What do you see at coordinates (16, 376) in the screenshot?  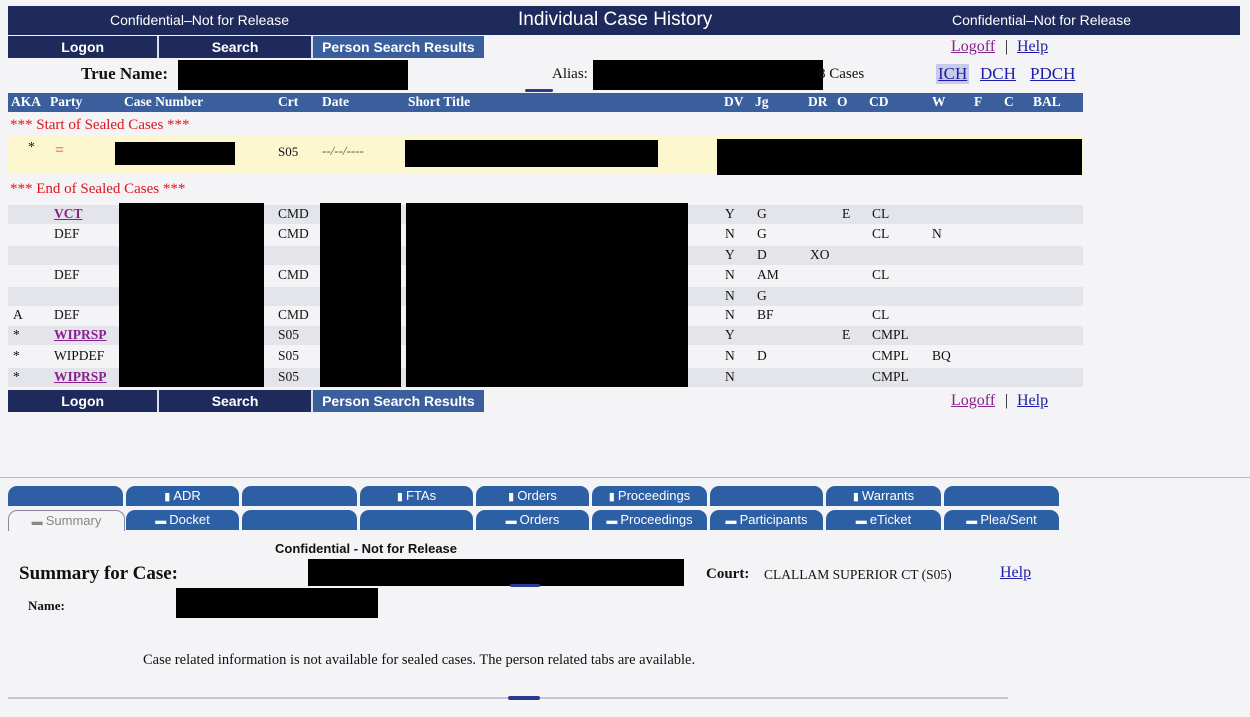 I see `cell-aka: *` at bounding box center [16, 376].